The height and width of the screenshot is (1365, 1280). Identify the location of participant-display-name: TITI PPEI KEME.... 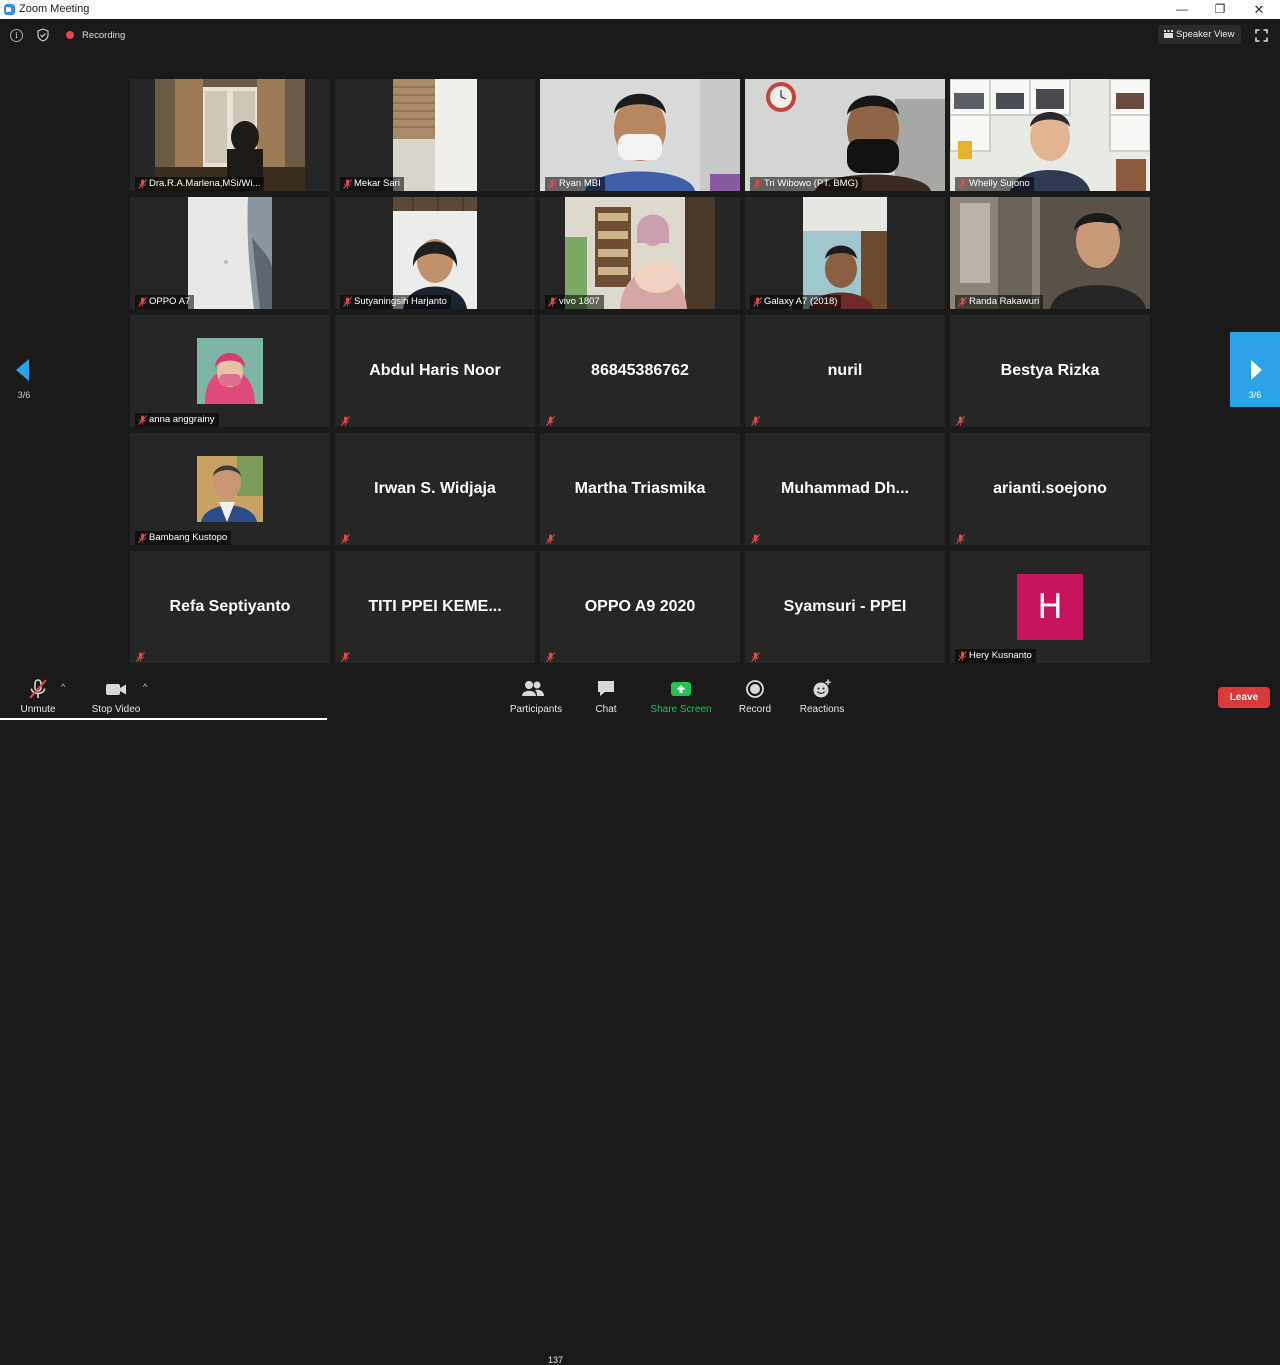
(435, 606).